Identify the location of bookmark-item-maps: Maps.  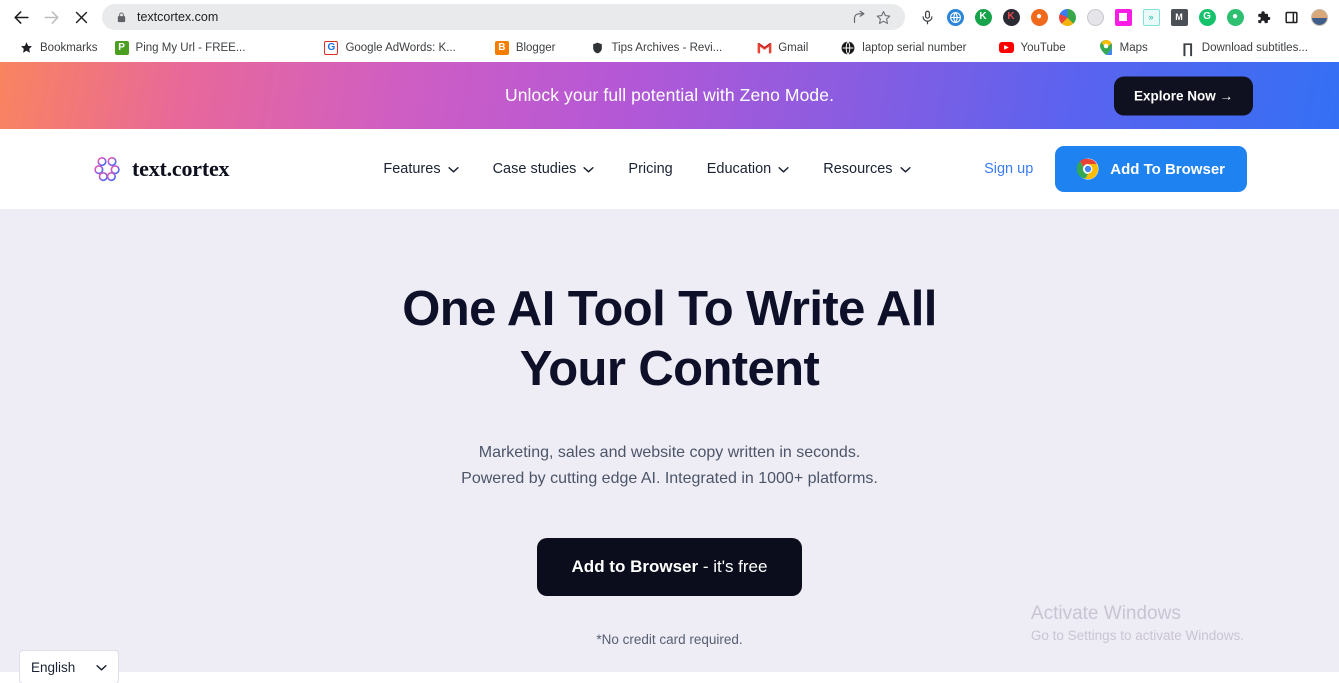
(1123, 48).